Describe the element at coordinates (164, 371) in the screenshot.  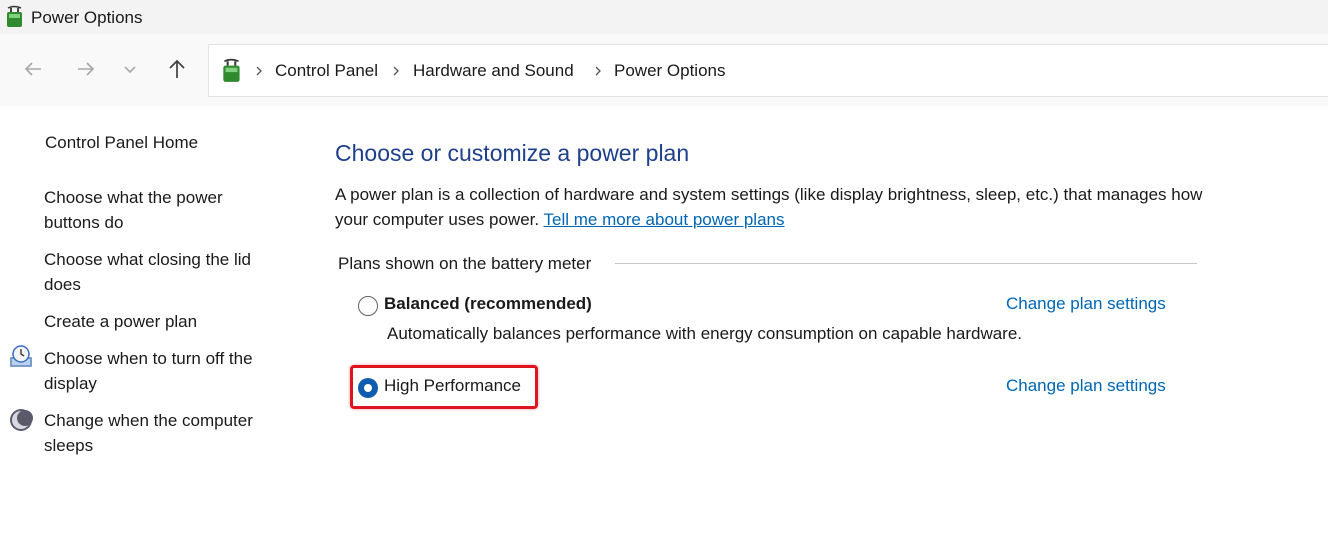
I see `sidebar-item-turn-off-display: Choose when to turn off the display` at that location.